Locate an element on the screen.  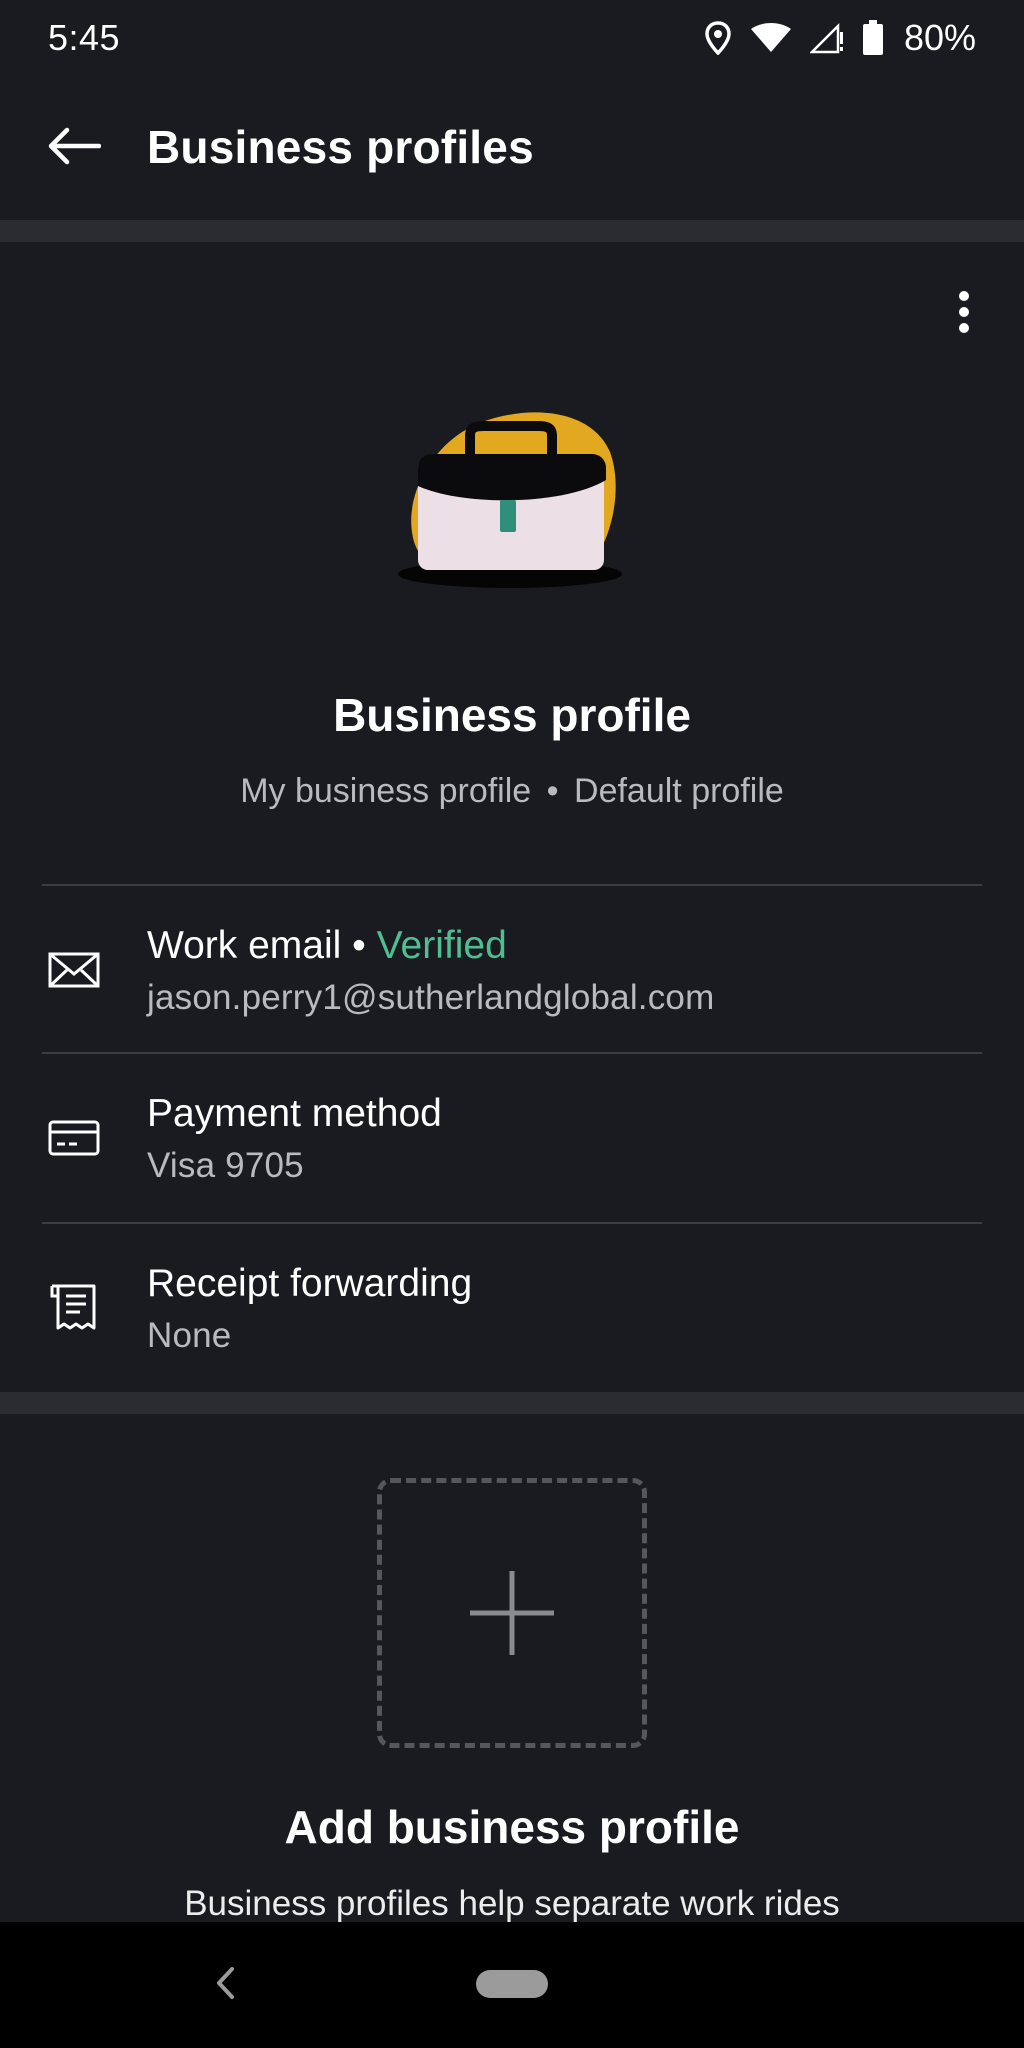
profile-name: My business profile is located at coordinates (386, 791).